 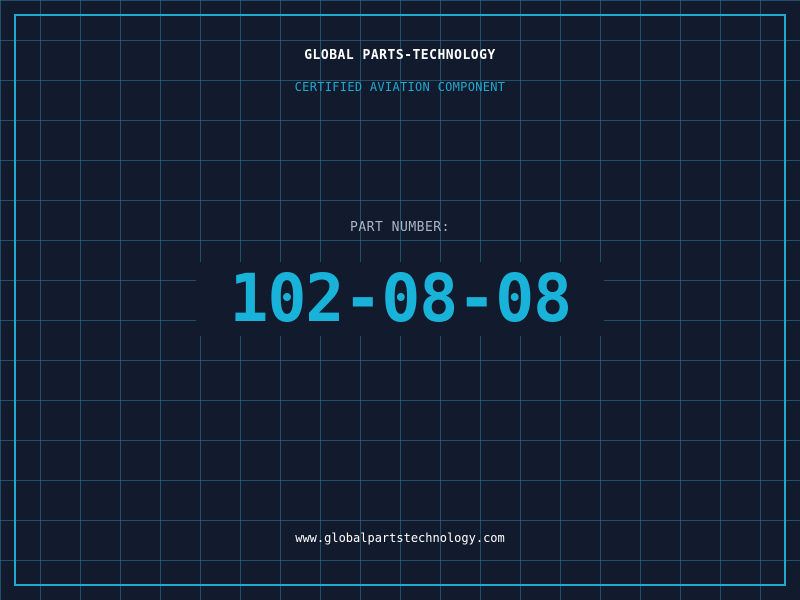 I want to click on certification-subtitle: CERTIFIED AVIATION COMPONENT, so click(x=400, y=87).